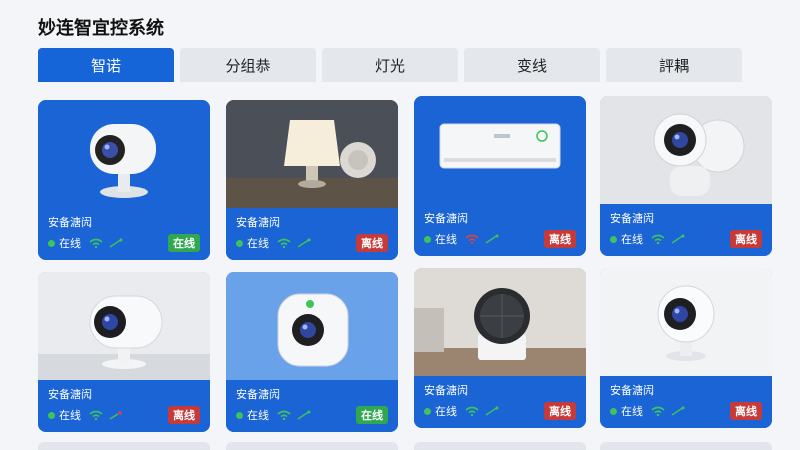  Describe the element at coordinates (532, 65) in the screenshot. I see `tab-line: 变线` at that location.